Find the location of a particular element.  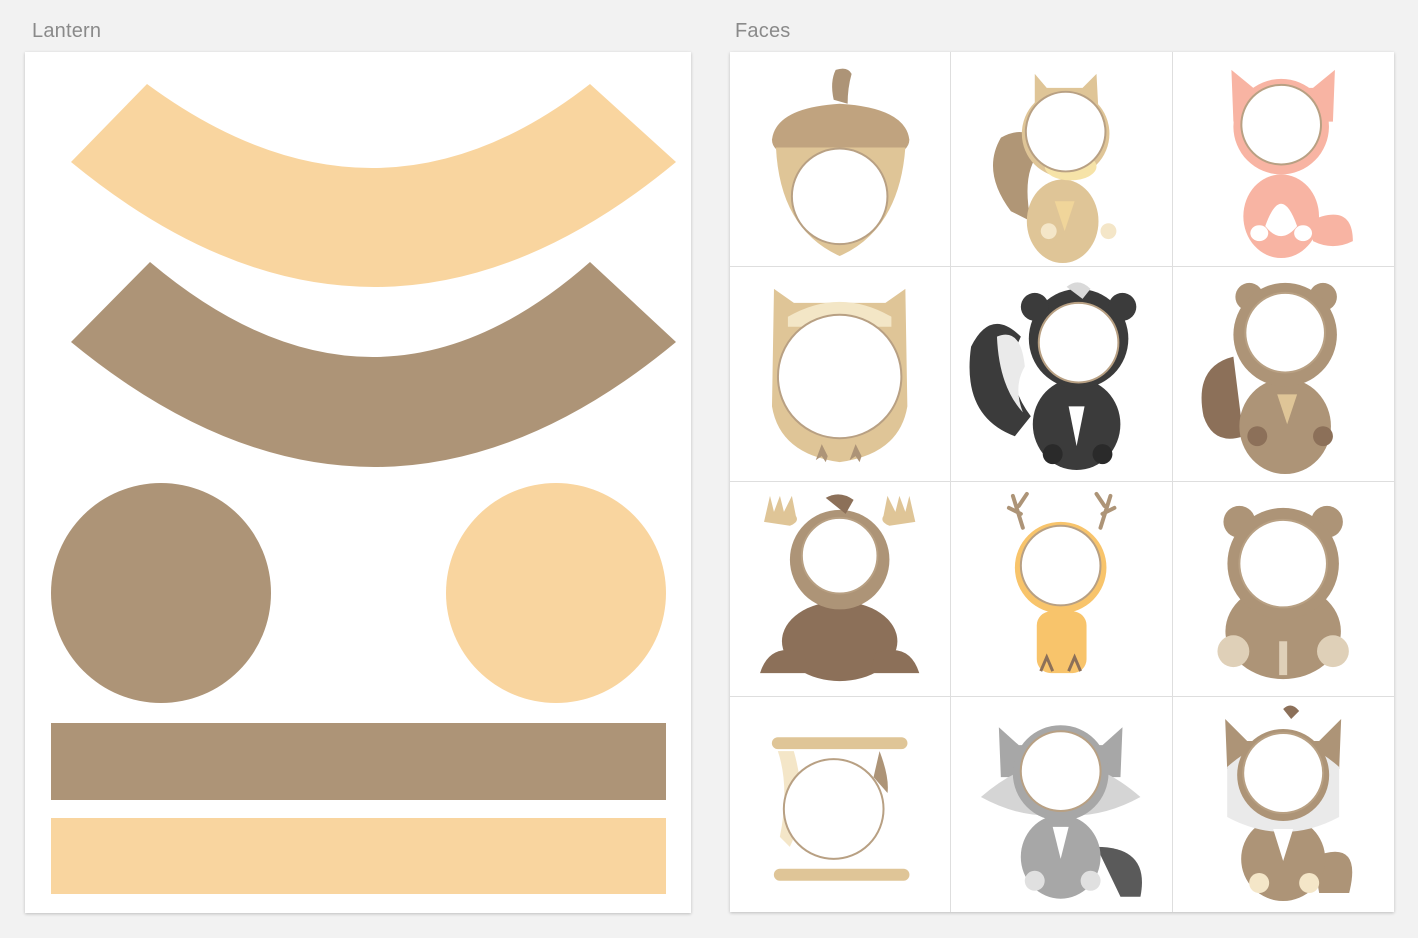

squirrel-icon is located at coordinates (1055, 168).